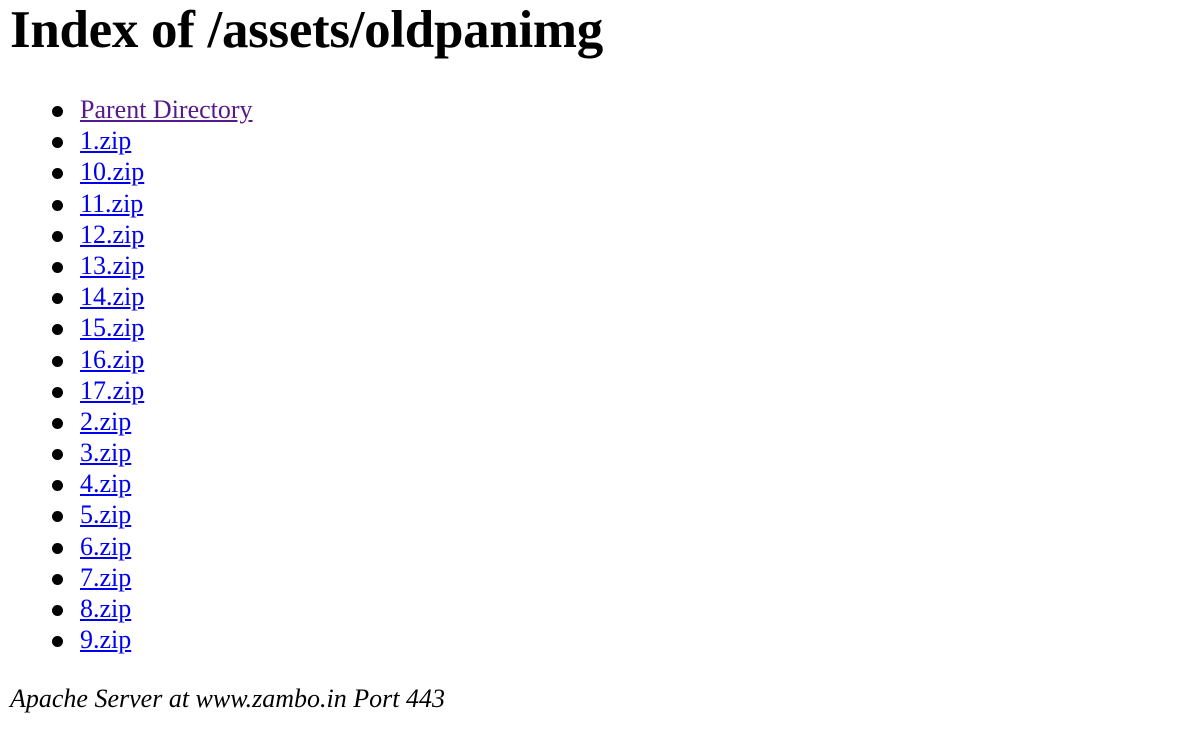 The width and height of the screenshot is (1200, 751). Describe the element at coordinates (105, 577) in the screenshot. I see `file-link: 7.zip` at that location.